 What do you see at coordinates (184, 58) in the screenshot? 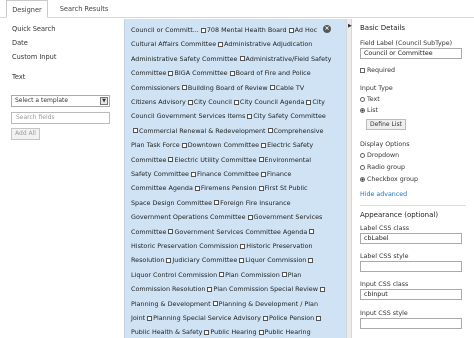
I see `checkbox-option-label: Administrative Safety Committee` at bounding box center [184, 58].